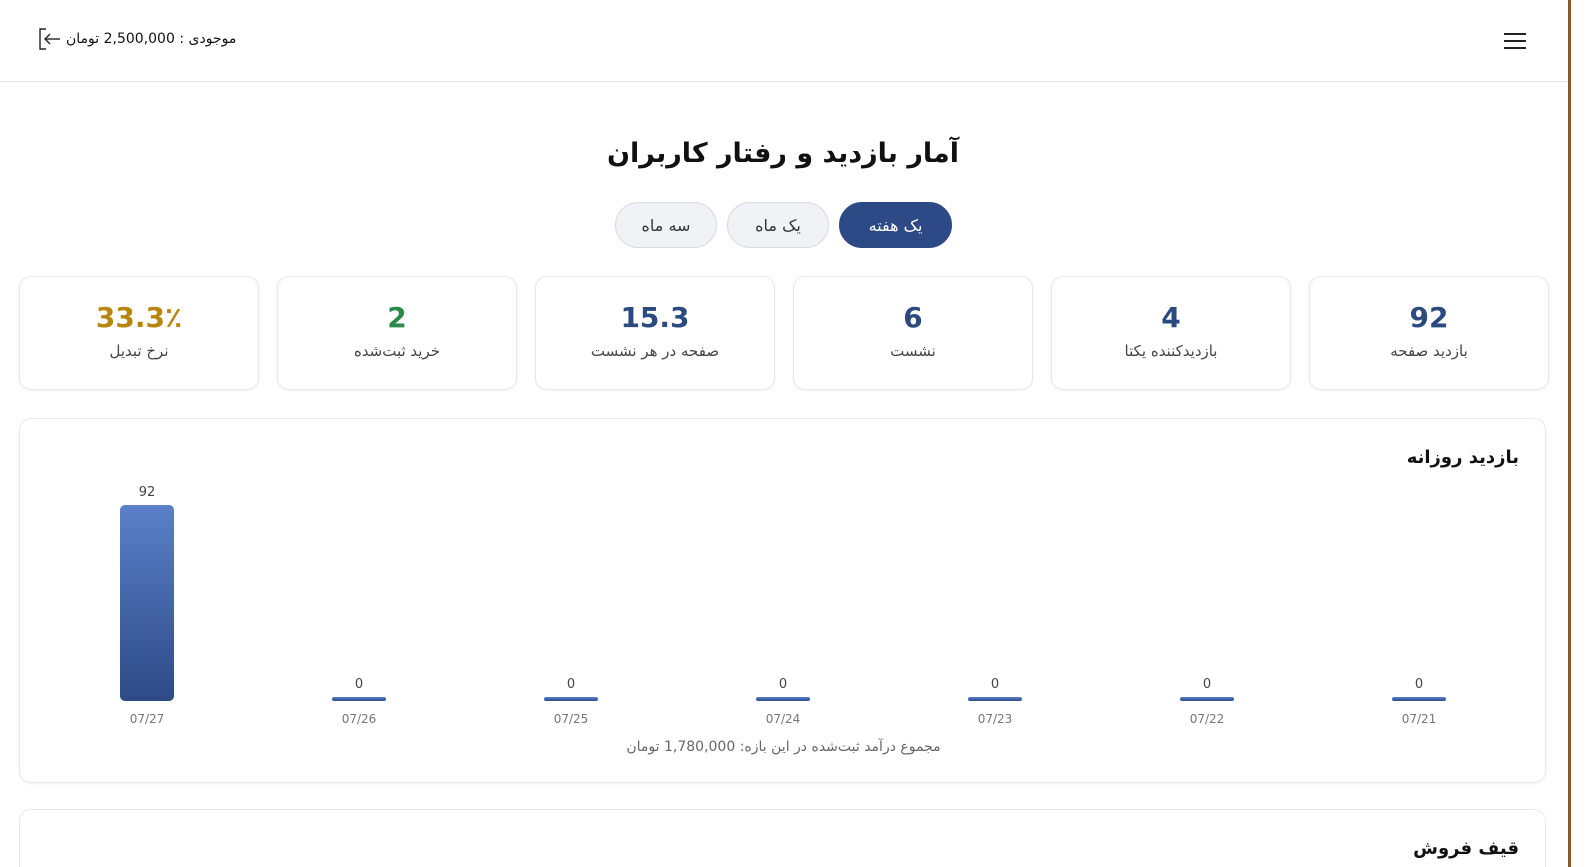  Describe the element at coordinates (151, 39) in the screenshot. I see `balance-text: موجودی : 2,500,000 تومان` at that location.